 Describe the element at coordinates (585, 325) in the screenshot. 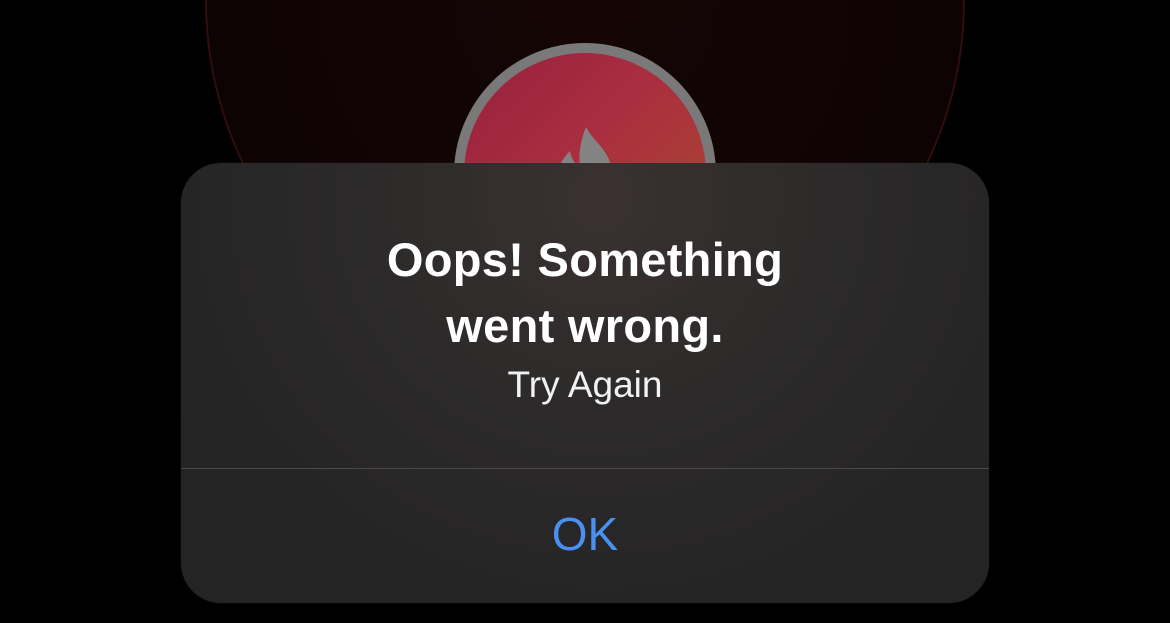

I see `alert-title-line-2: went wrong.` at that location.